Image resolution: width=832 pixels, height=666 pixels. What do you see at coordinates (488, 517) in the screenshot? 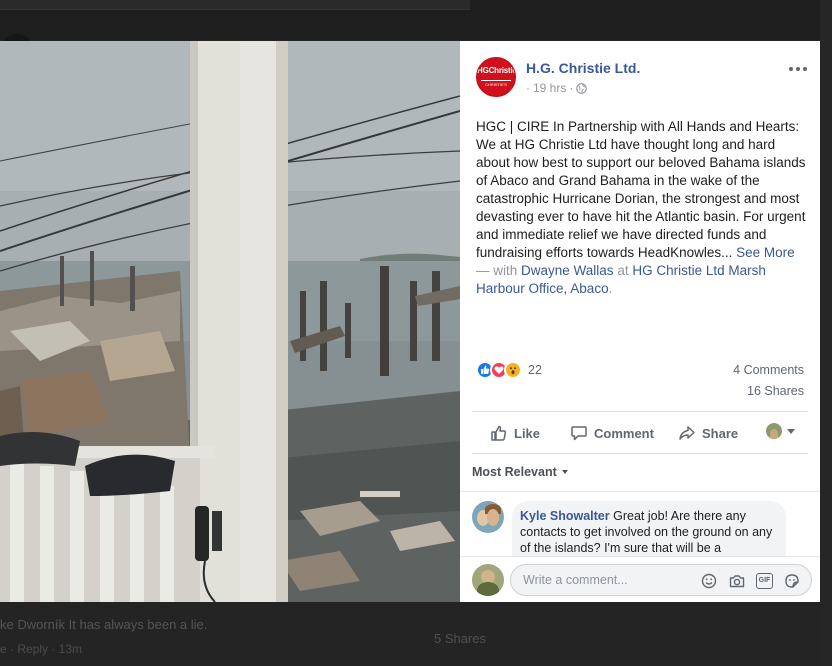
I see `commenter-avatar` at bounding box center [488, 517].